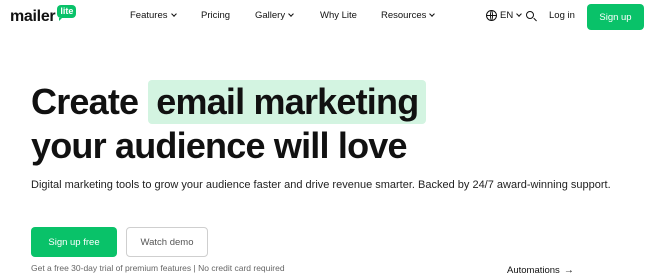  I want to click on login-label: Log in, so click(562, 15).